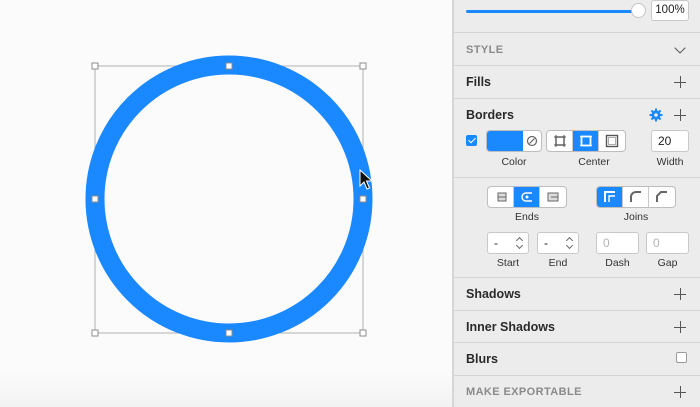 The image size is (700, 407). I want to click on color-picker-icon, so click(532, 141).